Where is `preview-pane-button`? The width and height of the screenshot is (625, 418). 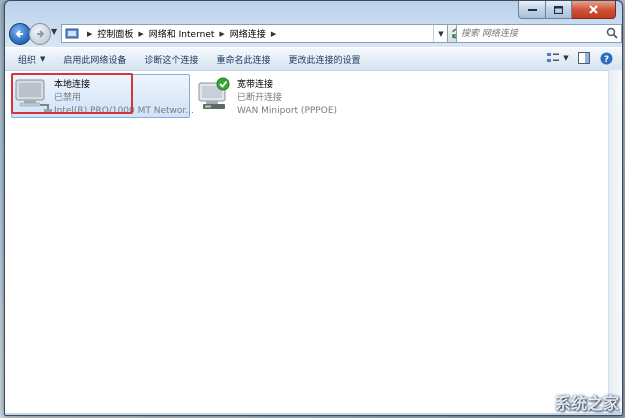 preview-pane-button is located at coordinates (584, 58).